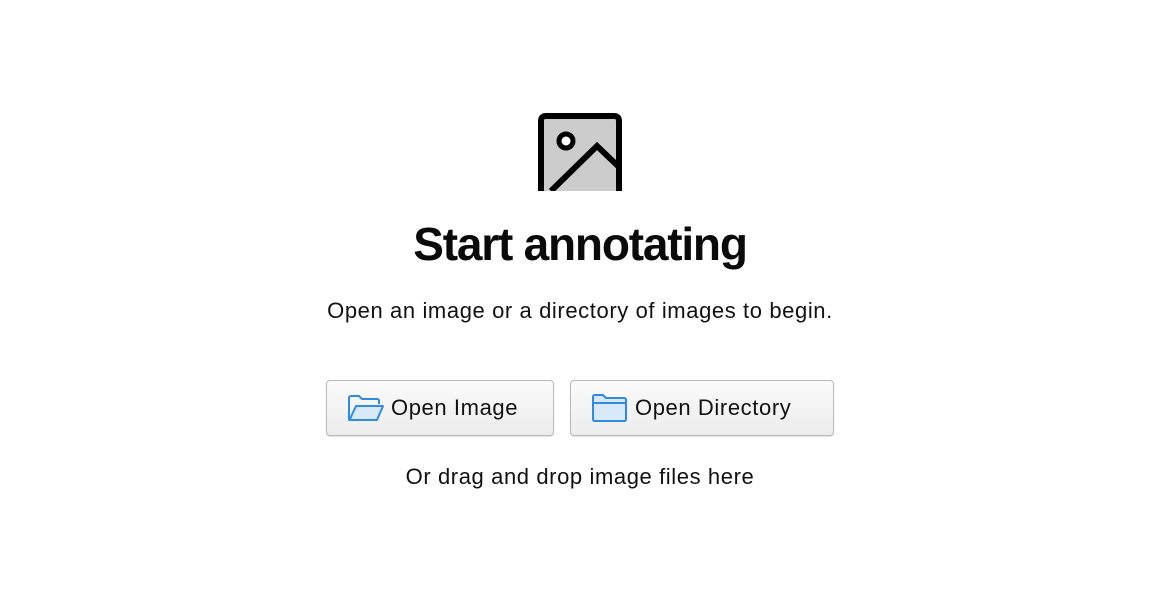  Describe the element at coordinates (580, 152) in the screenshot. I see `image-placeholder-icon` at that location.